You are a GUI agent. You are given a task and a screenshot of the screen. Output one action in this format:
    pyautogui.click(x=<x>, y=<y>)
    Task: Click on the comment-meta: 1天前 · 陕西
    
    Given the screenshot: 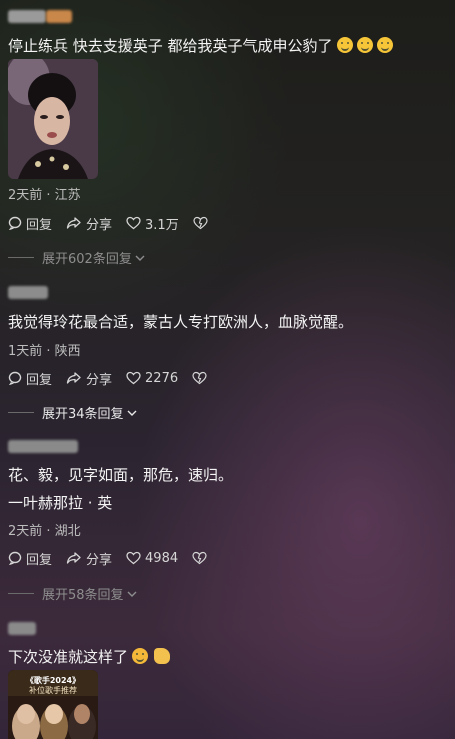 What is the action you would take?
    pyautogui.click(x=44, y=351)
    